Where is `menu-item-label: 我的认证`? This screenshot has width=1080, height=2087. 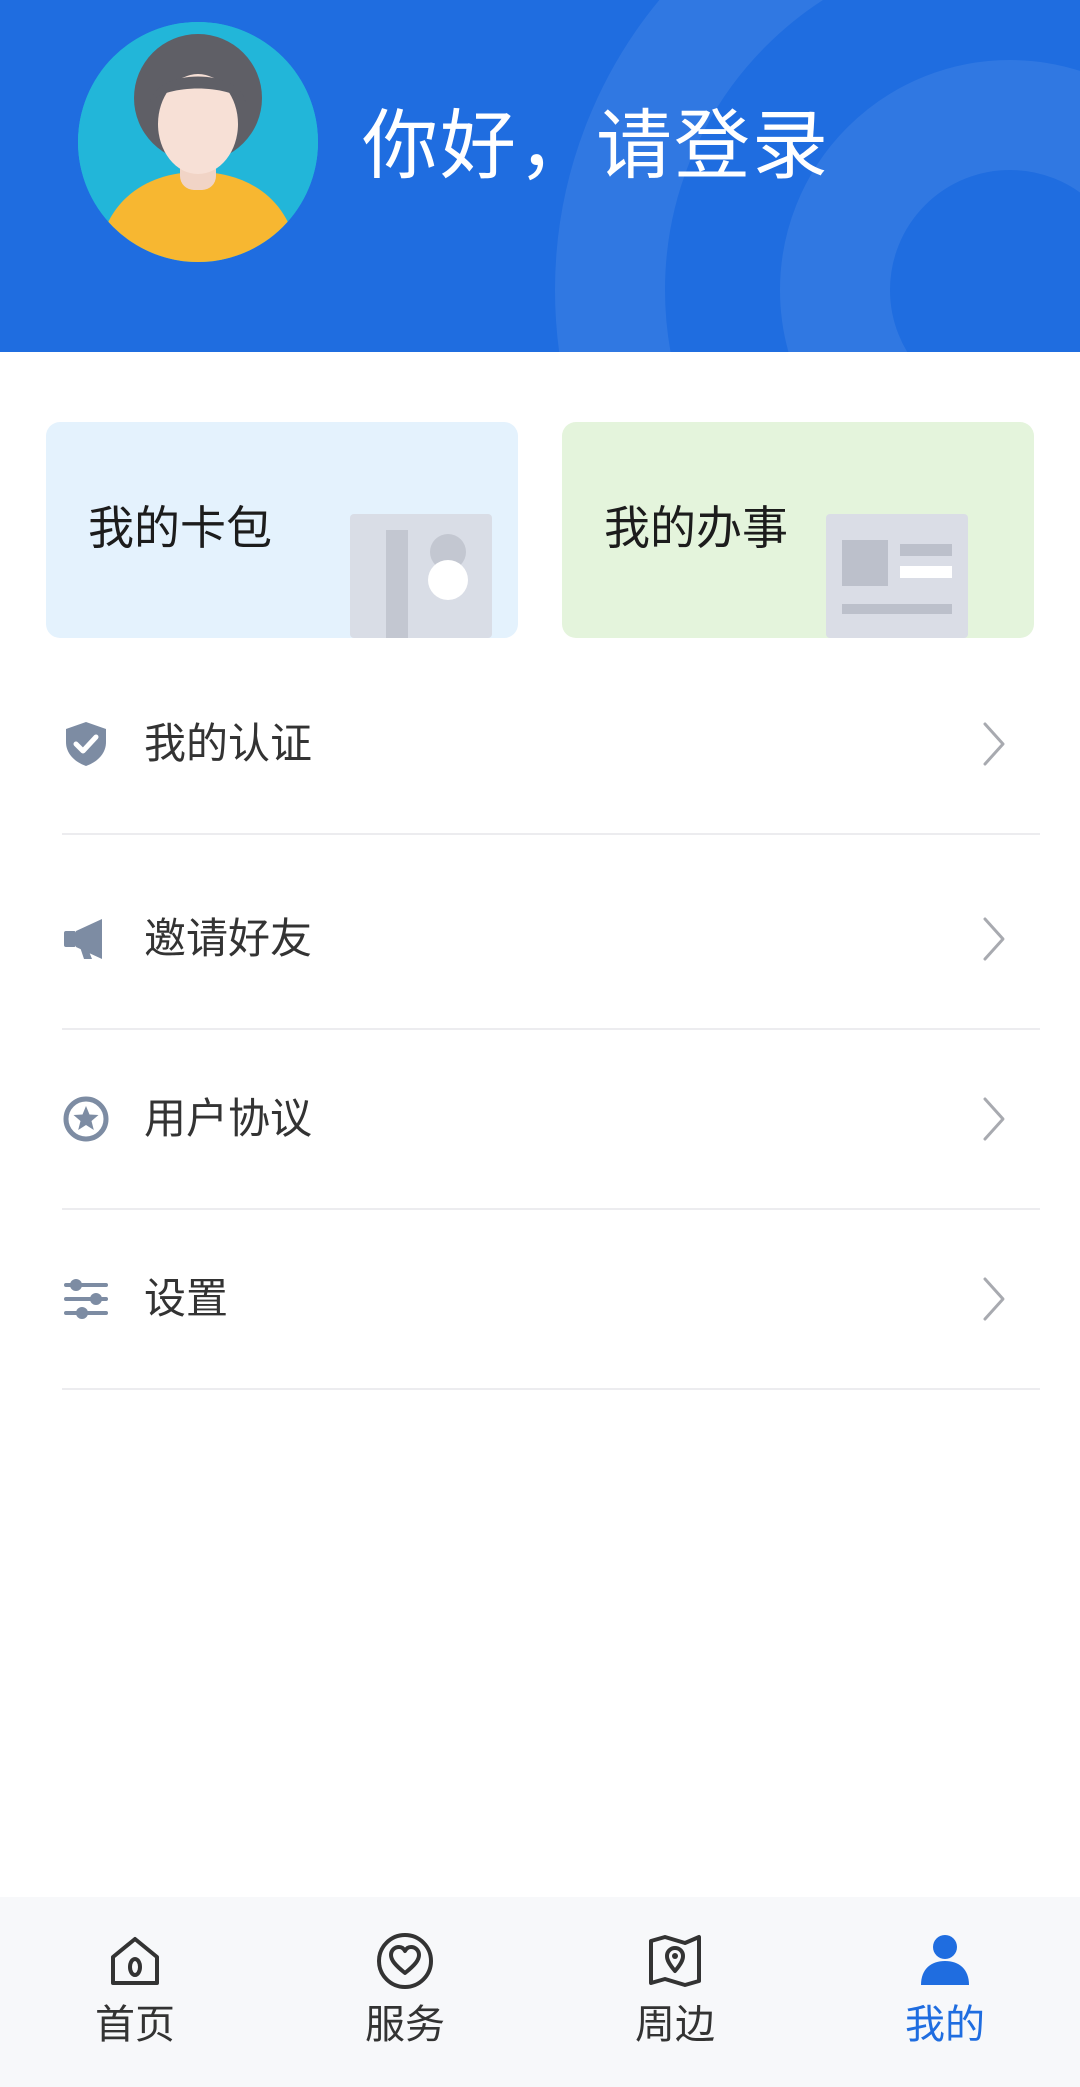
menu-item-label: 我的认证 is located at coordinates (228, 743).